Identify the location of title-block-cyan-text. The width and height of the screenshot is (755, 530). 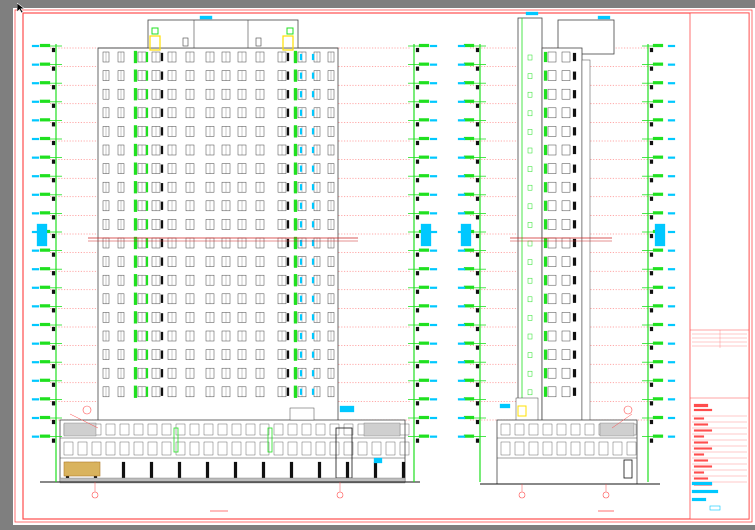
(699, 499).